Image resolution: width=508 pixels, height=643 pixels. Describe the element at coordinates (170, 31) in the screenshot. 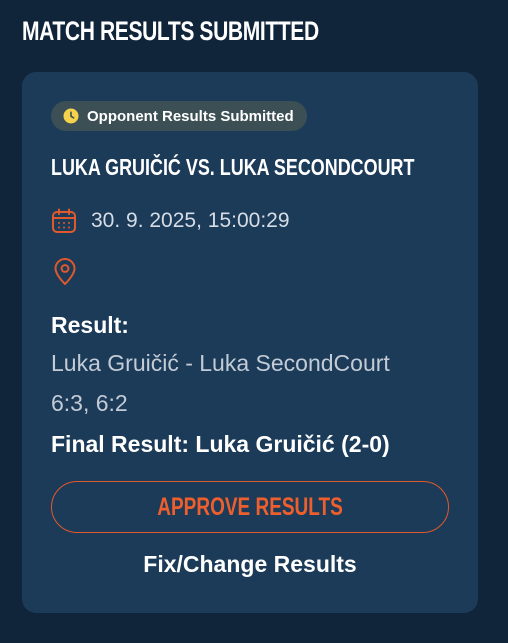

I see `page-title: MATCH RESULTS SUBMITTED` at that location.